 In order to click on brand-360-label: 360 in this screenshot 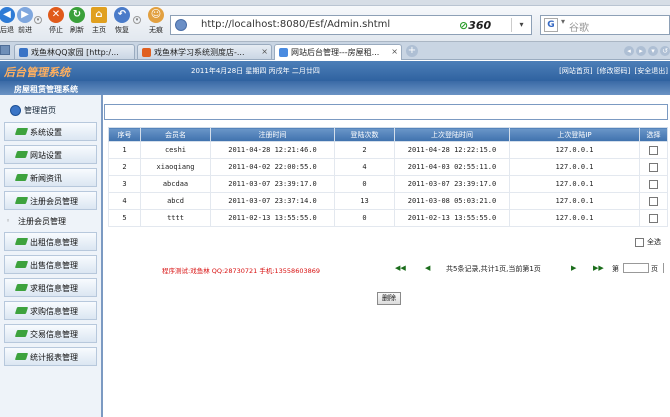, I will do `click(480, 25)`.